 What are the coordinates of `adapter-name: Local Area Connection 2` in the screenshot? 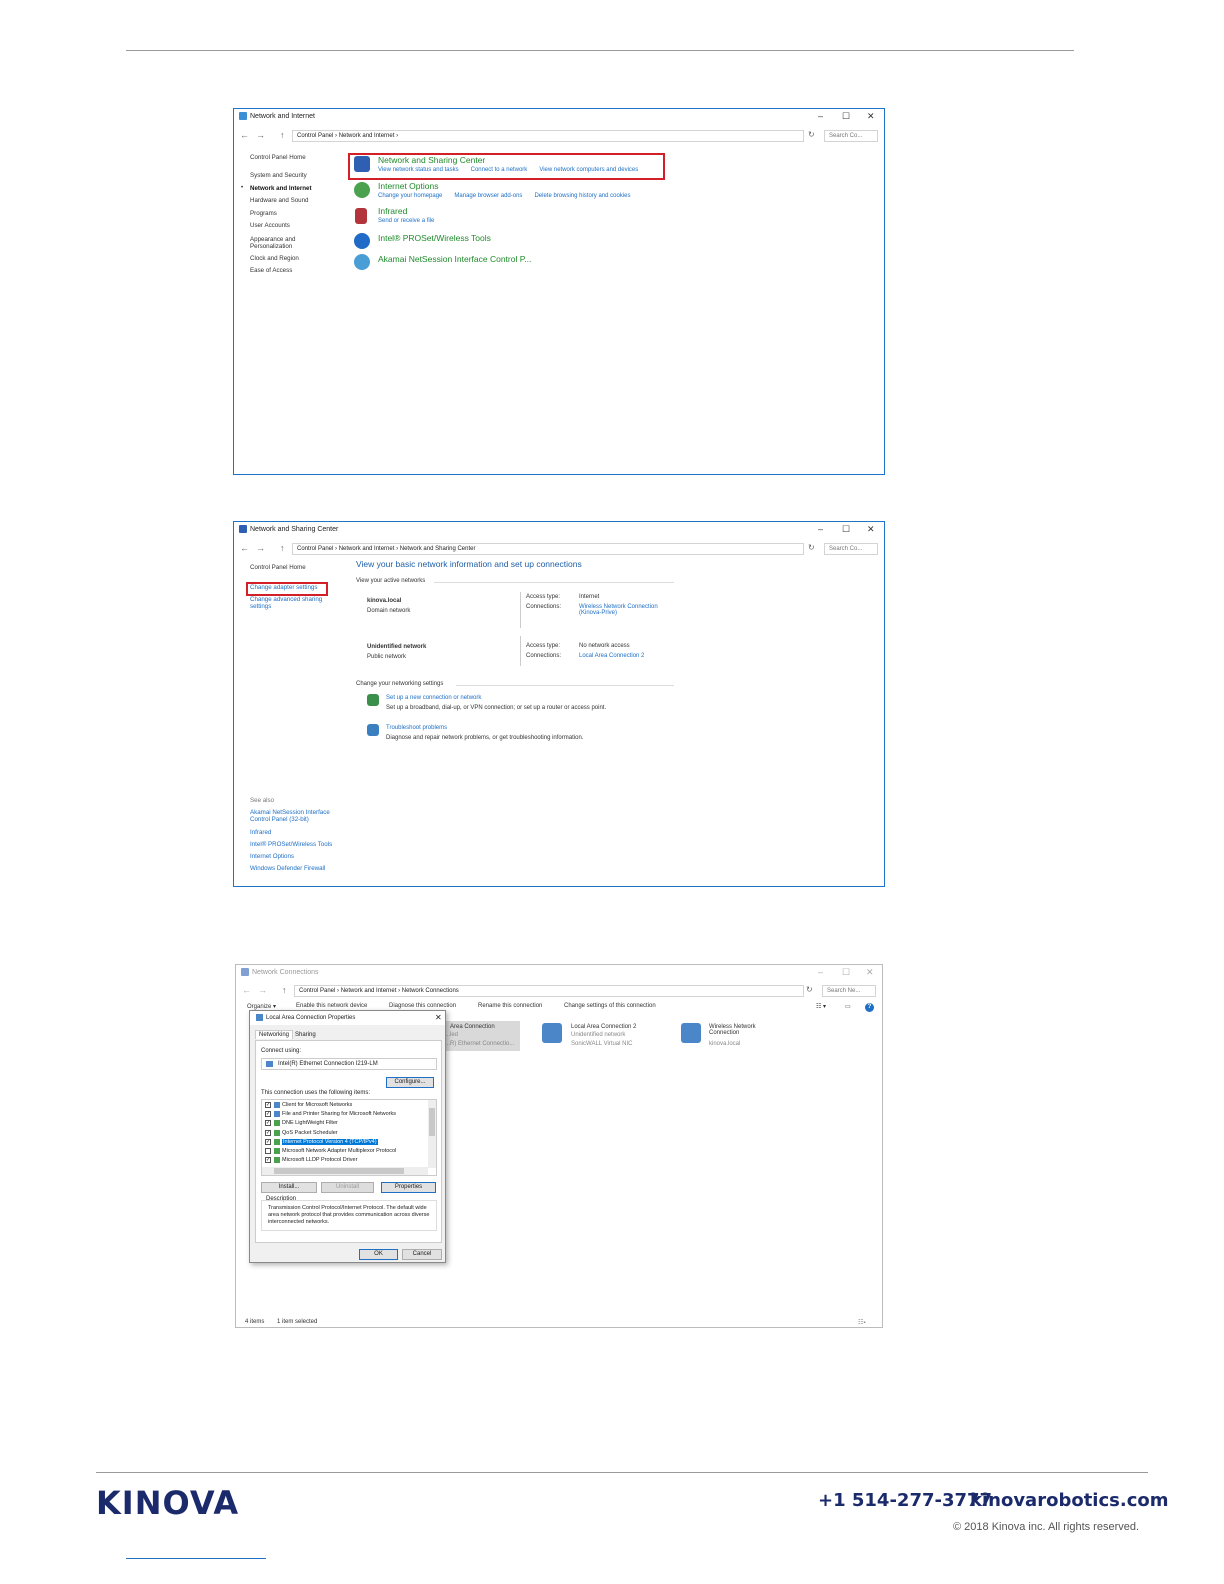 It's located at (603, 1027).